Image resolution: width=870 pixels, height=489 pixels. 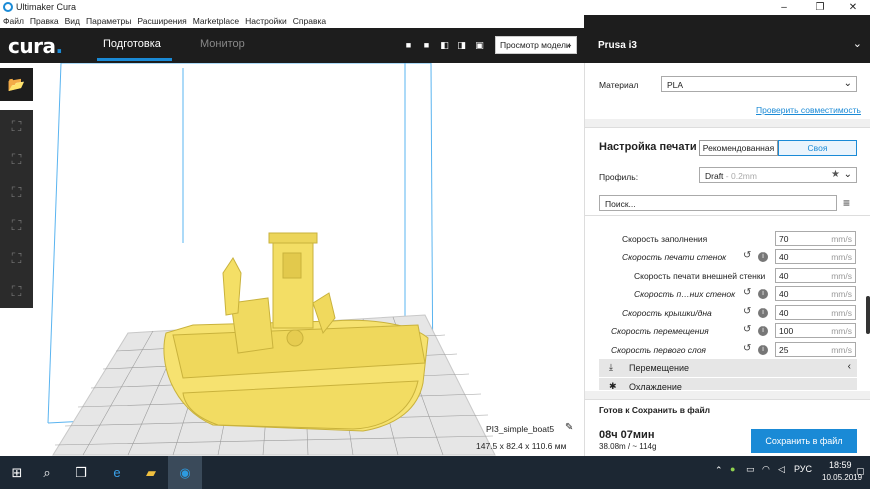 What do you see at coordinates (835, 174) in the screenshot?
I see `star-icon: ★` at bounding box center [835, 174].